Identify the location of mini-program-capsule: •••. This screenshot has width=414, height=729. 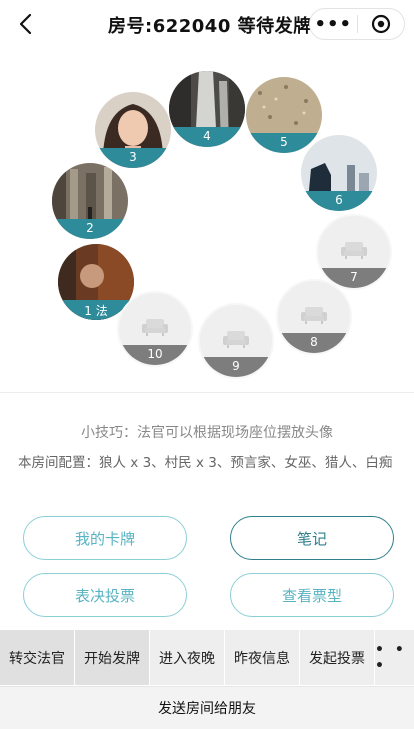
(357, 24).